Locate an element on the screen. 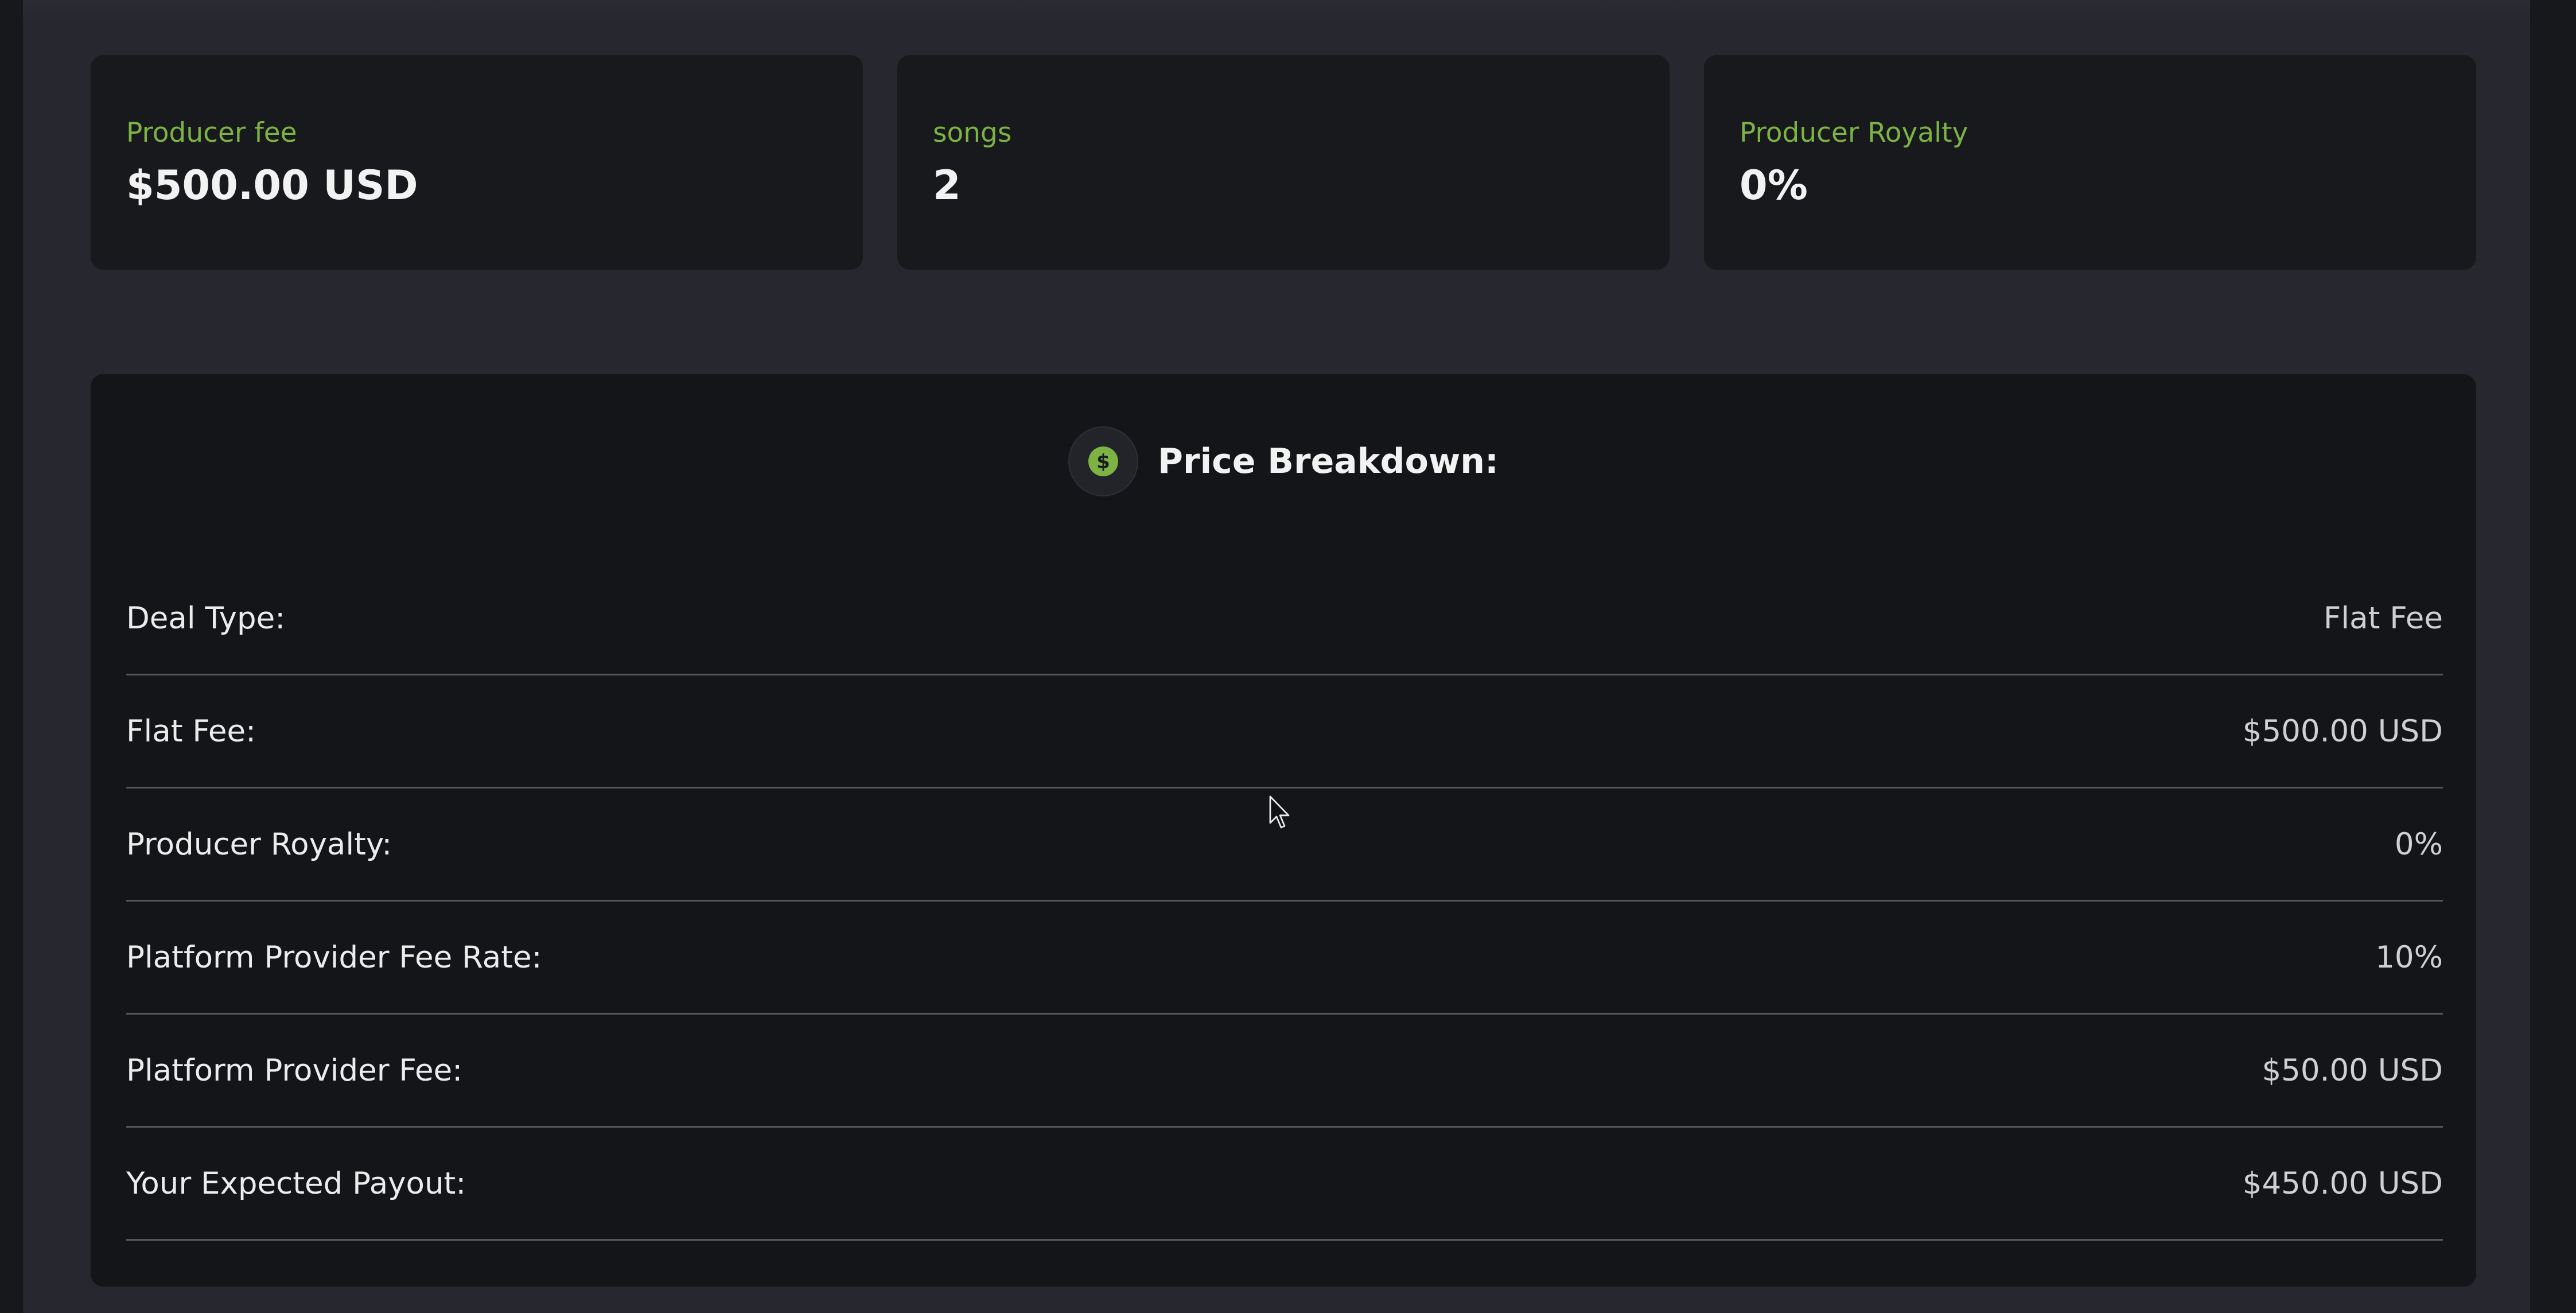 The image size is (2576, 1313). row-value: $450.00 USD is located at coordinates (2342, 1183).